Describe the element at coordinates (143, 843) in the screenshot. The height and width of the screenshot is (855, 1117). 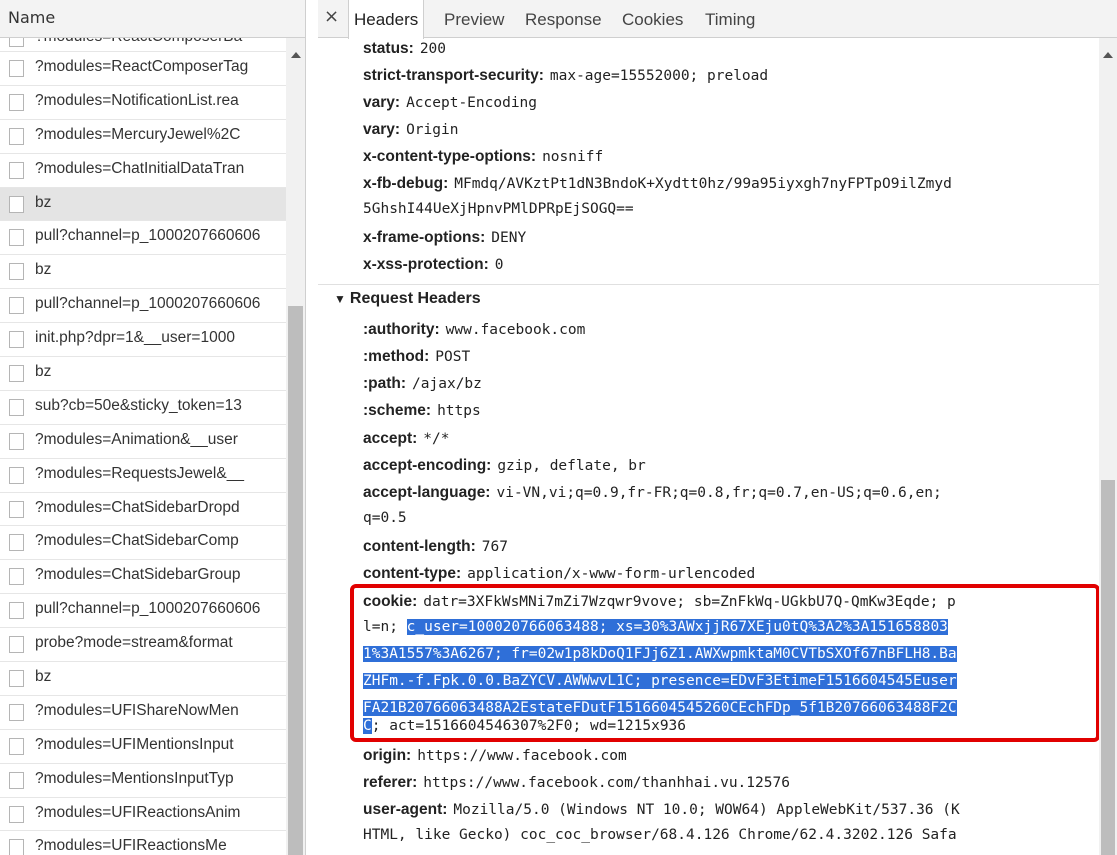
I see `request-row: ?modules=UFIReactionsMe` at that location.